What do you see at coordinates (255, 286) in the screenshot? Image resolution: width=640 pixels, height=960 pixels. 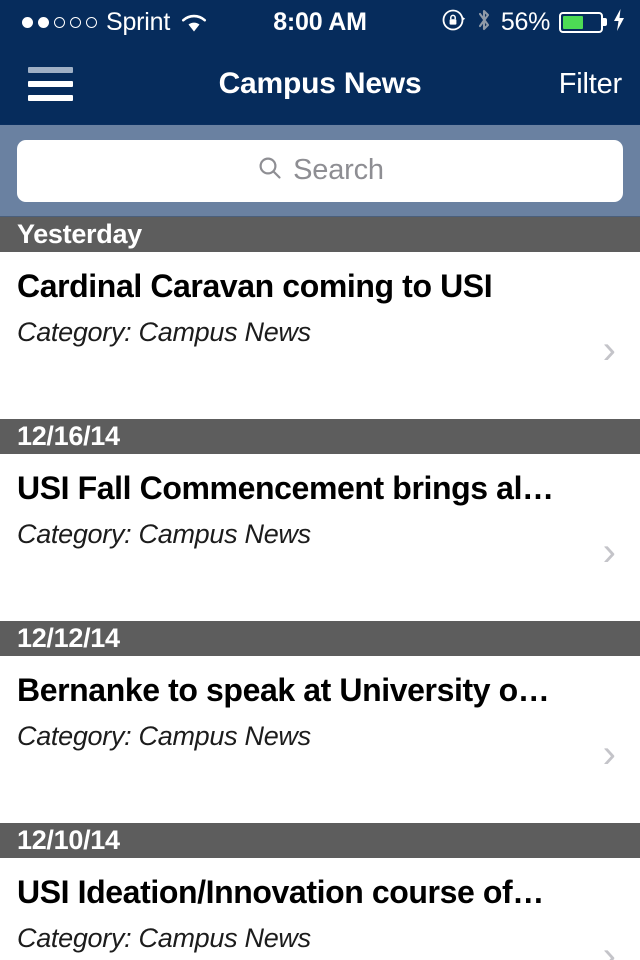 I see `news-item-title: Cardinal Caravan coming to USI` at bounding box center [255, 286].